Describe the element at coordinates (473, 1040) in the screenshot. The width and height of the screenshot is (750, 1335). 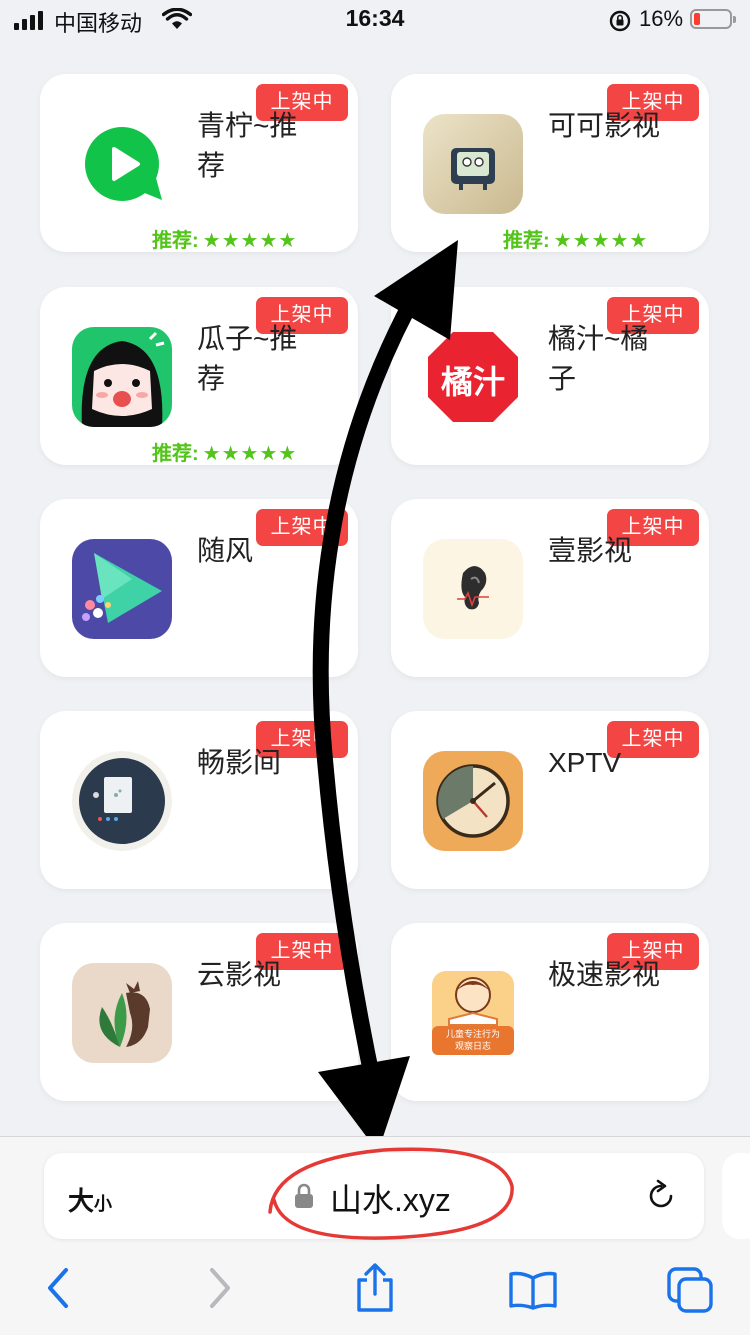
I see `child-icon-caption: 儿童专注行为 观察日志` at that location.